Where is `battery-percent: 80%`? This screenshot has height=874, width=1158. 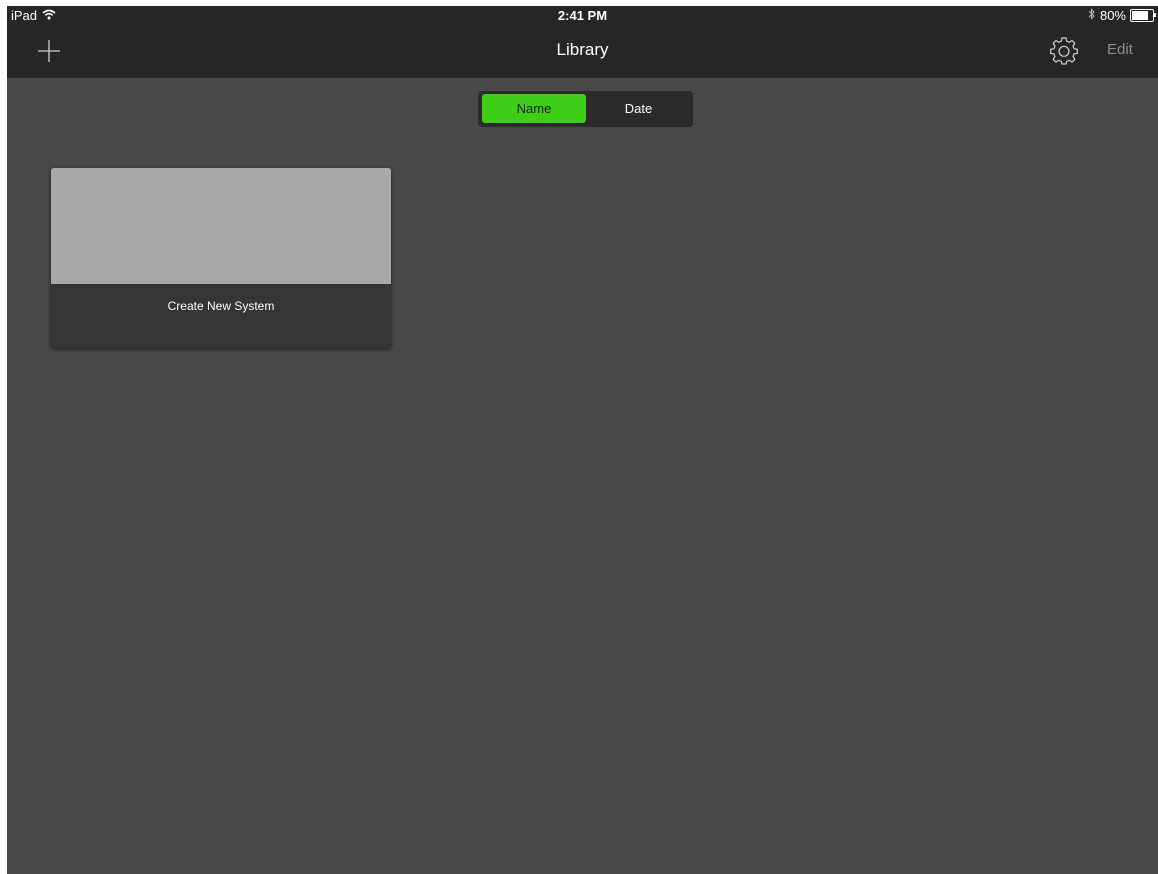
battery-percent: 80% is located at coordinates (1112, 15).